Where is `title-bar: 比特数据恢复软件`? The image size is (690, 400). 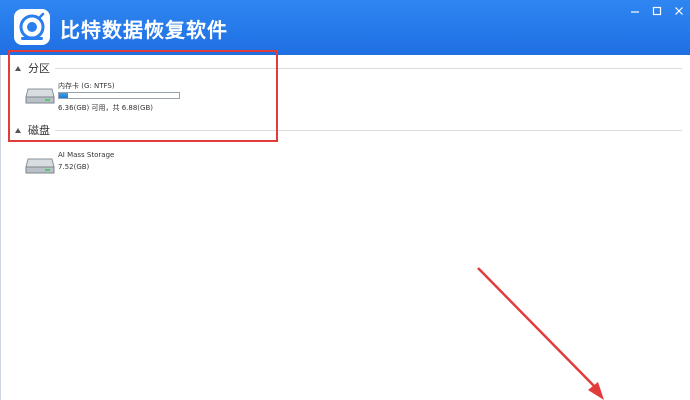 title-bar: 比特数据恢复软件 is located at coordinates (345, 27).